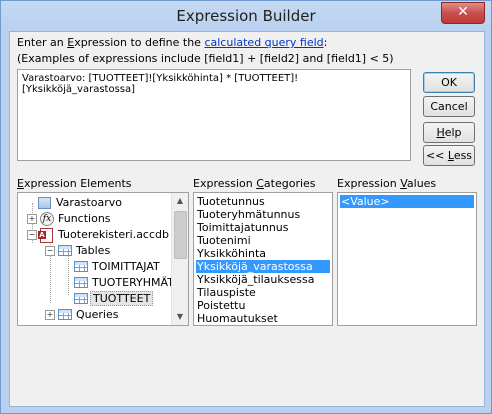  Describe the element at coordinates (436, 155) in the screenshot. I see `less-prefix: <<` at that location.